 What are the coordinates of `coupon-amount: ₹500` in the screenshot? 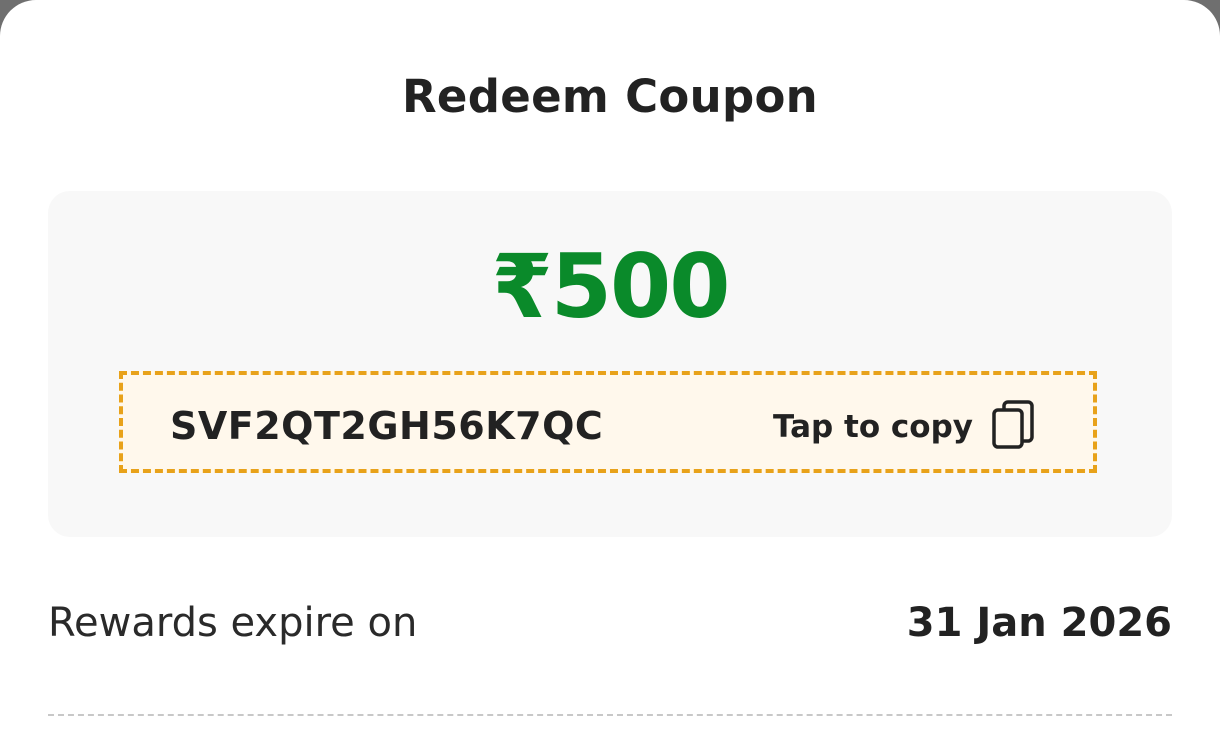 It's located at (611, 286).